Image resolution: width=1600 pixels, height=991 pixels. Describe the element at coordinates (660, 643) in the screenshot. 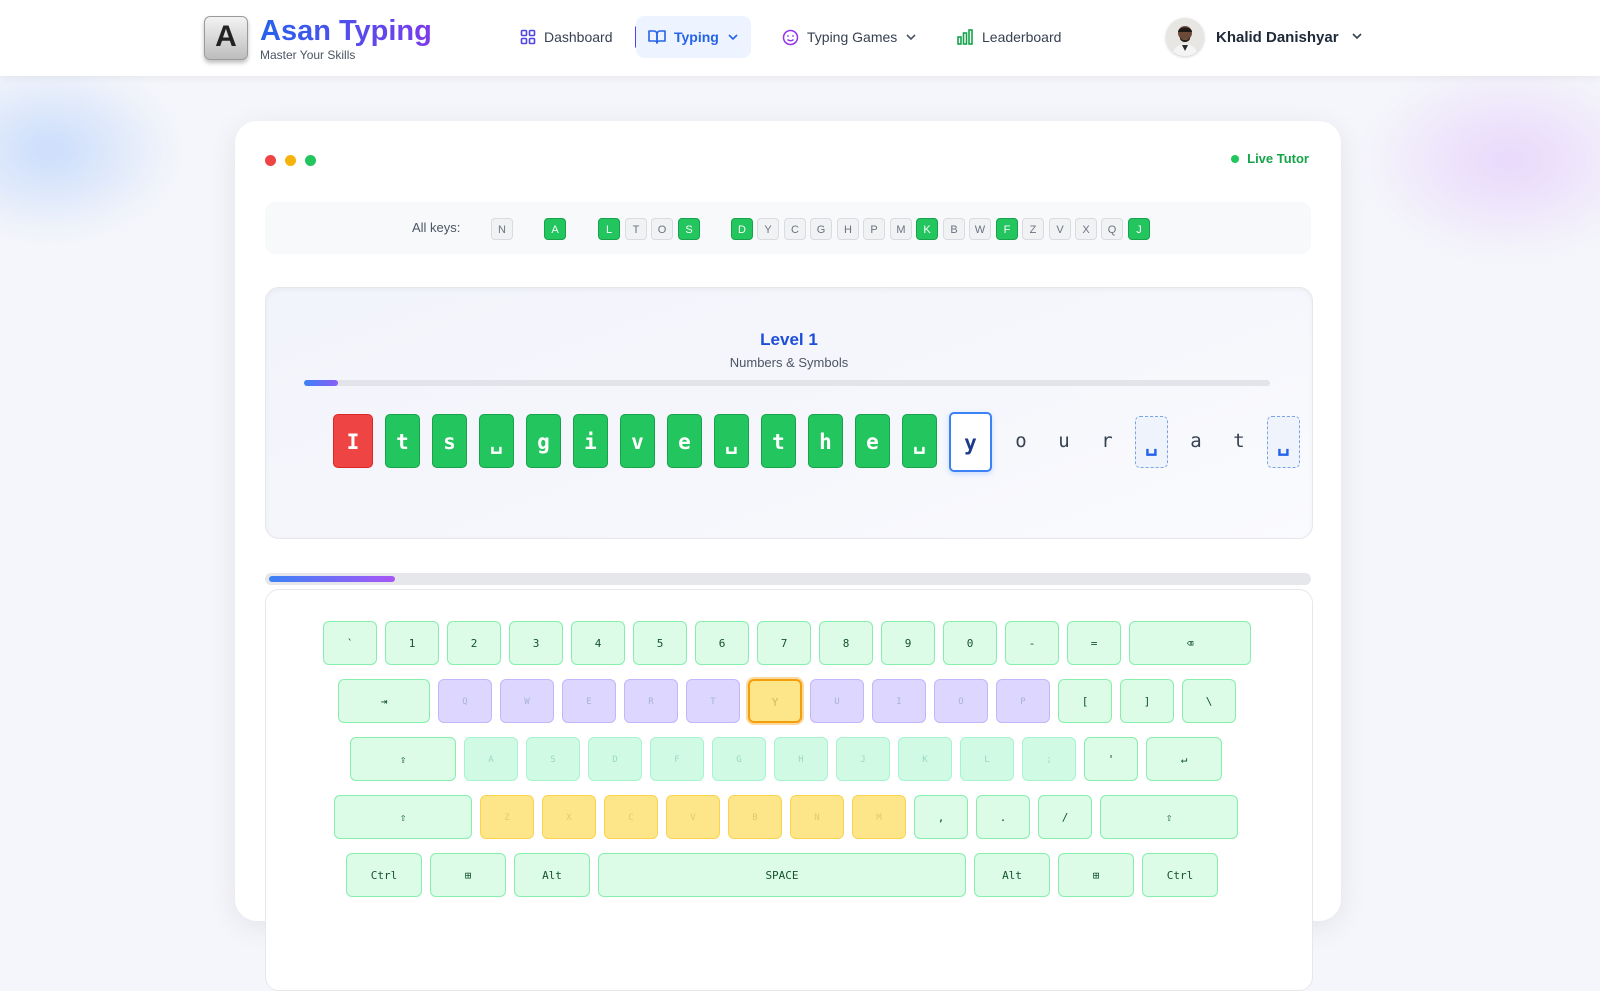

I see `key-5: 5` at that location.